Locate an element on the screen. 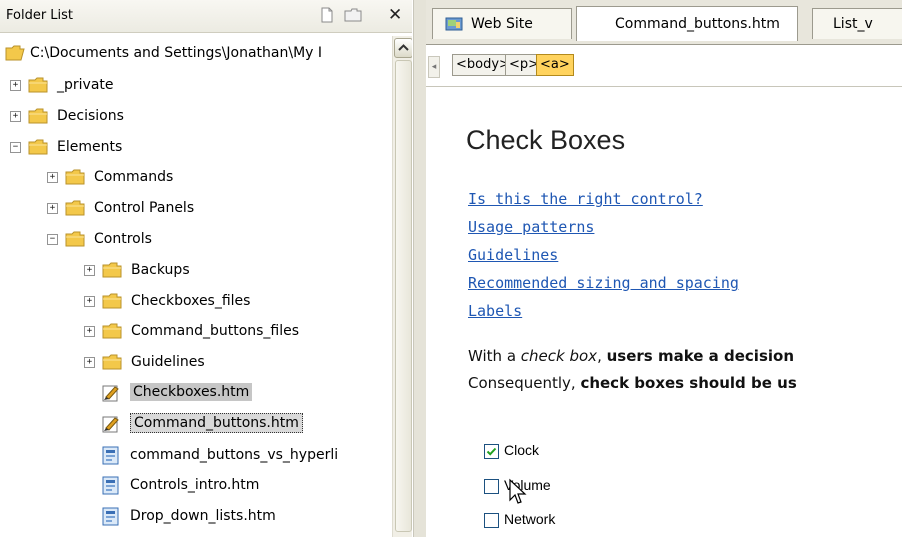  tree-item-label: Controls_intro.htm is located at coordinates (195, 485).